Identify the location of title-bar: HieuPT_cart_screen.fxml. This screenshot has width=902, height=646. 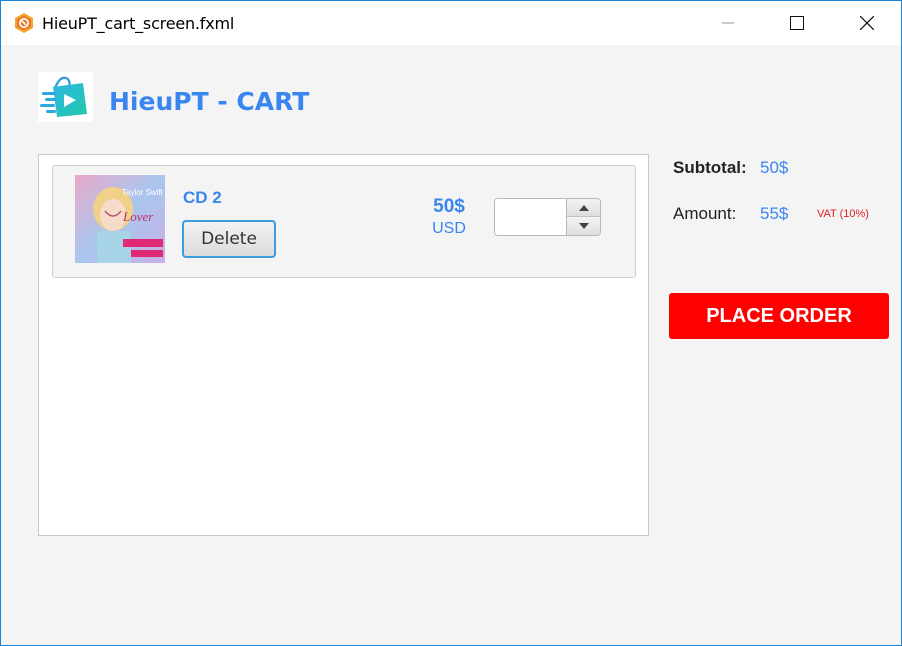
(451, 23).